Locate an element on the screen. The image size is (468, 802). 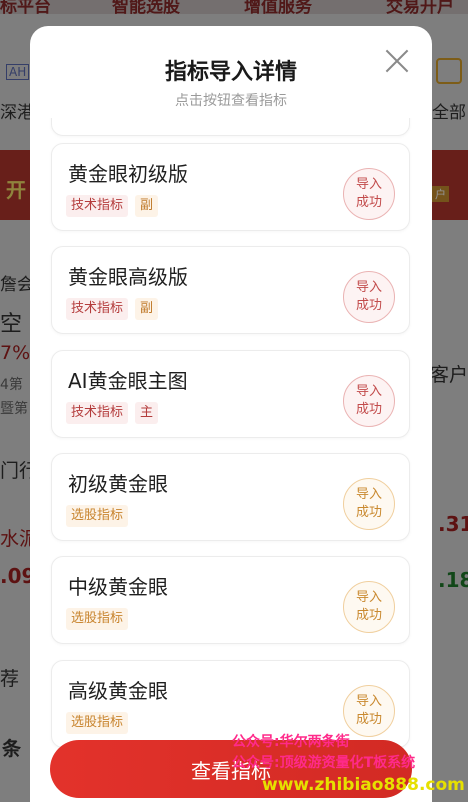
list-item: 黄金眼高级版 技术指标 副 导入 成功 is located at coordinates (230, 290).